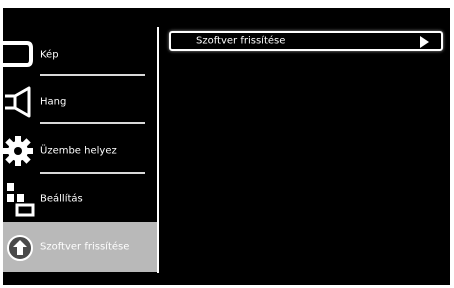 This screenshot has height=288, width=454. Describe the element at coordinates (424, 42) in the screenshot. I see `arrow-right-icon` at that location.